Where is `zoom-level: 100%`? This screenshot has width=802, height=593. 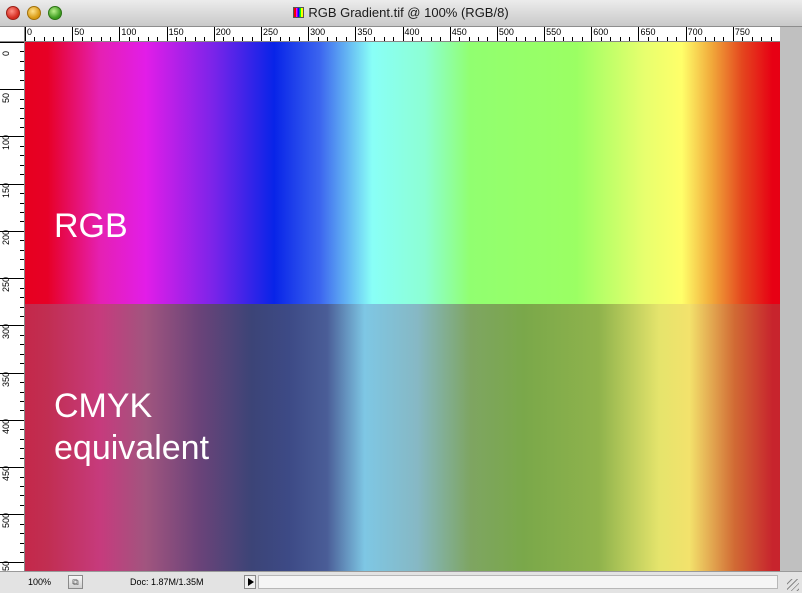
zoom-level: 100% is located at coordinates (39, 582).